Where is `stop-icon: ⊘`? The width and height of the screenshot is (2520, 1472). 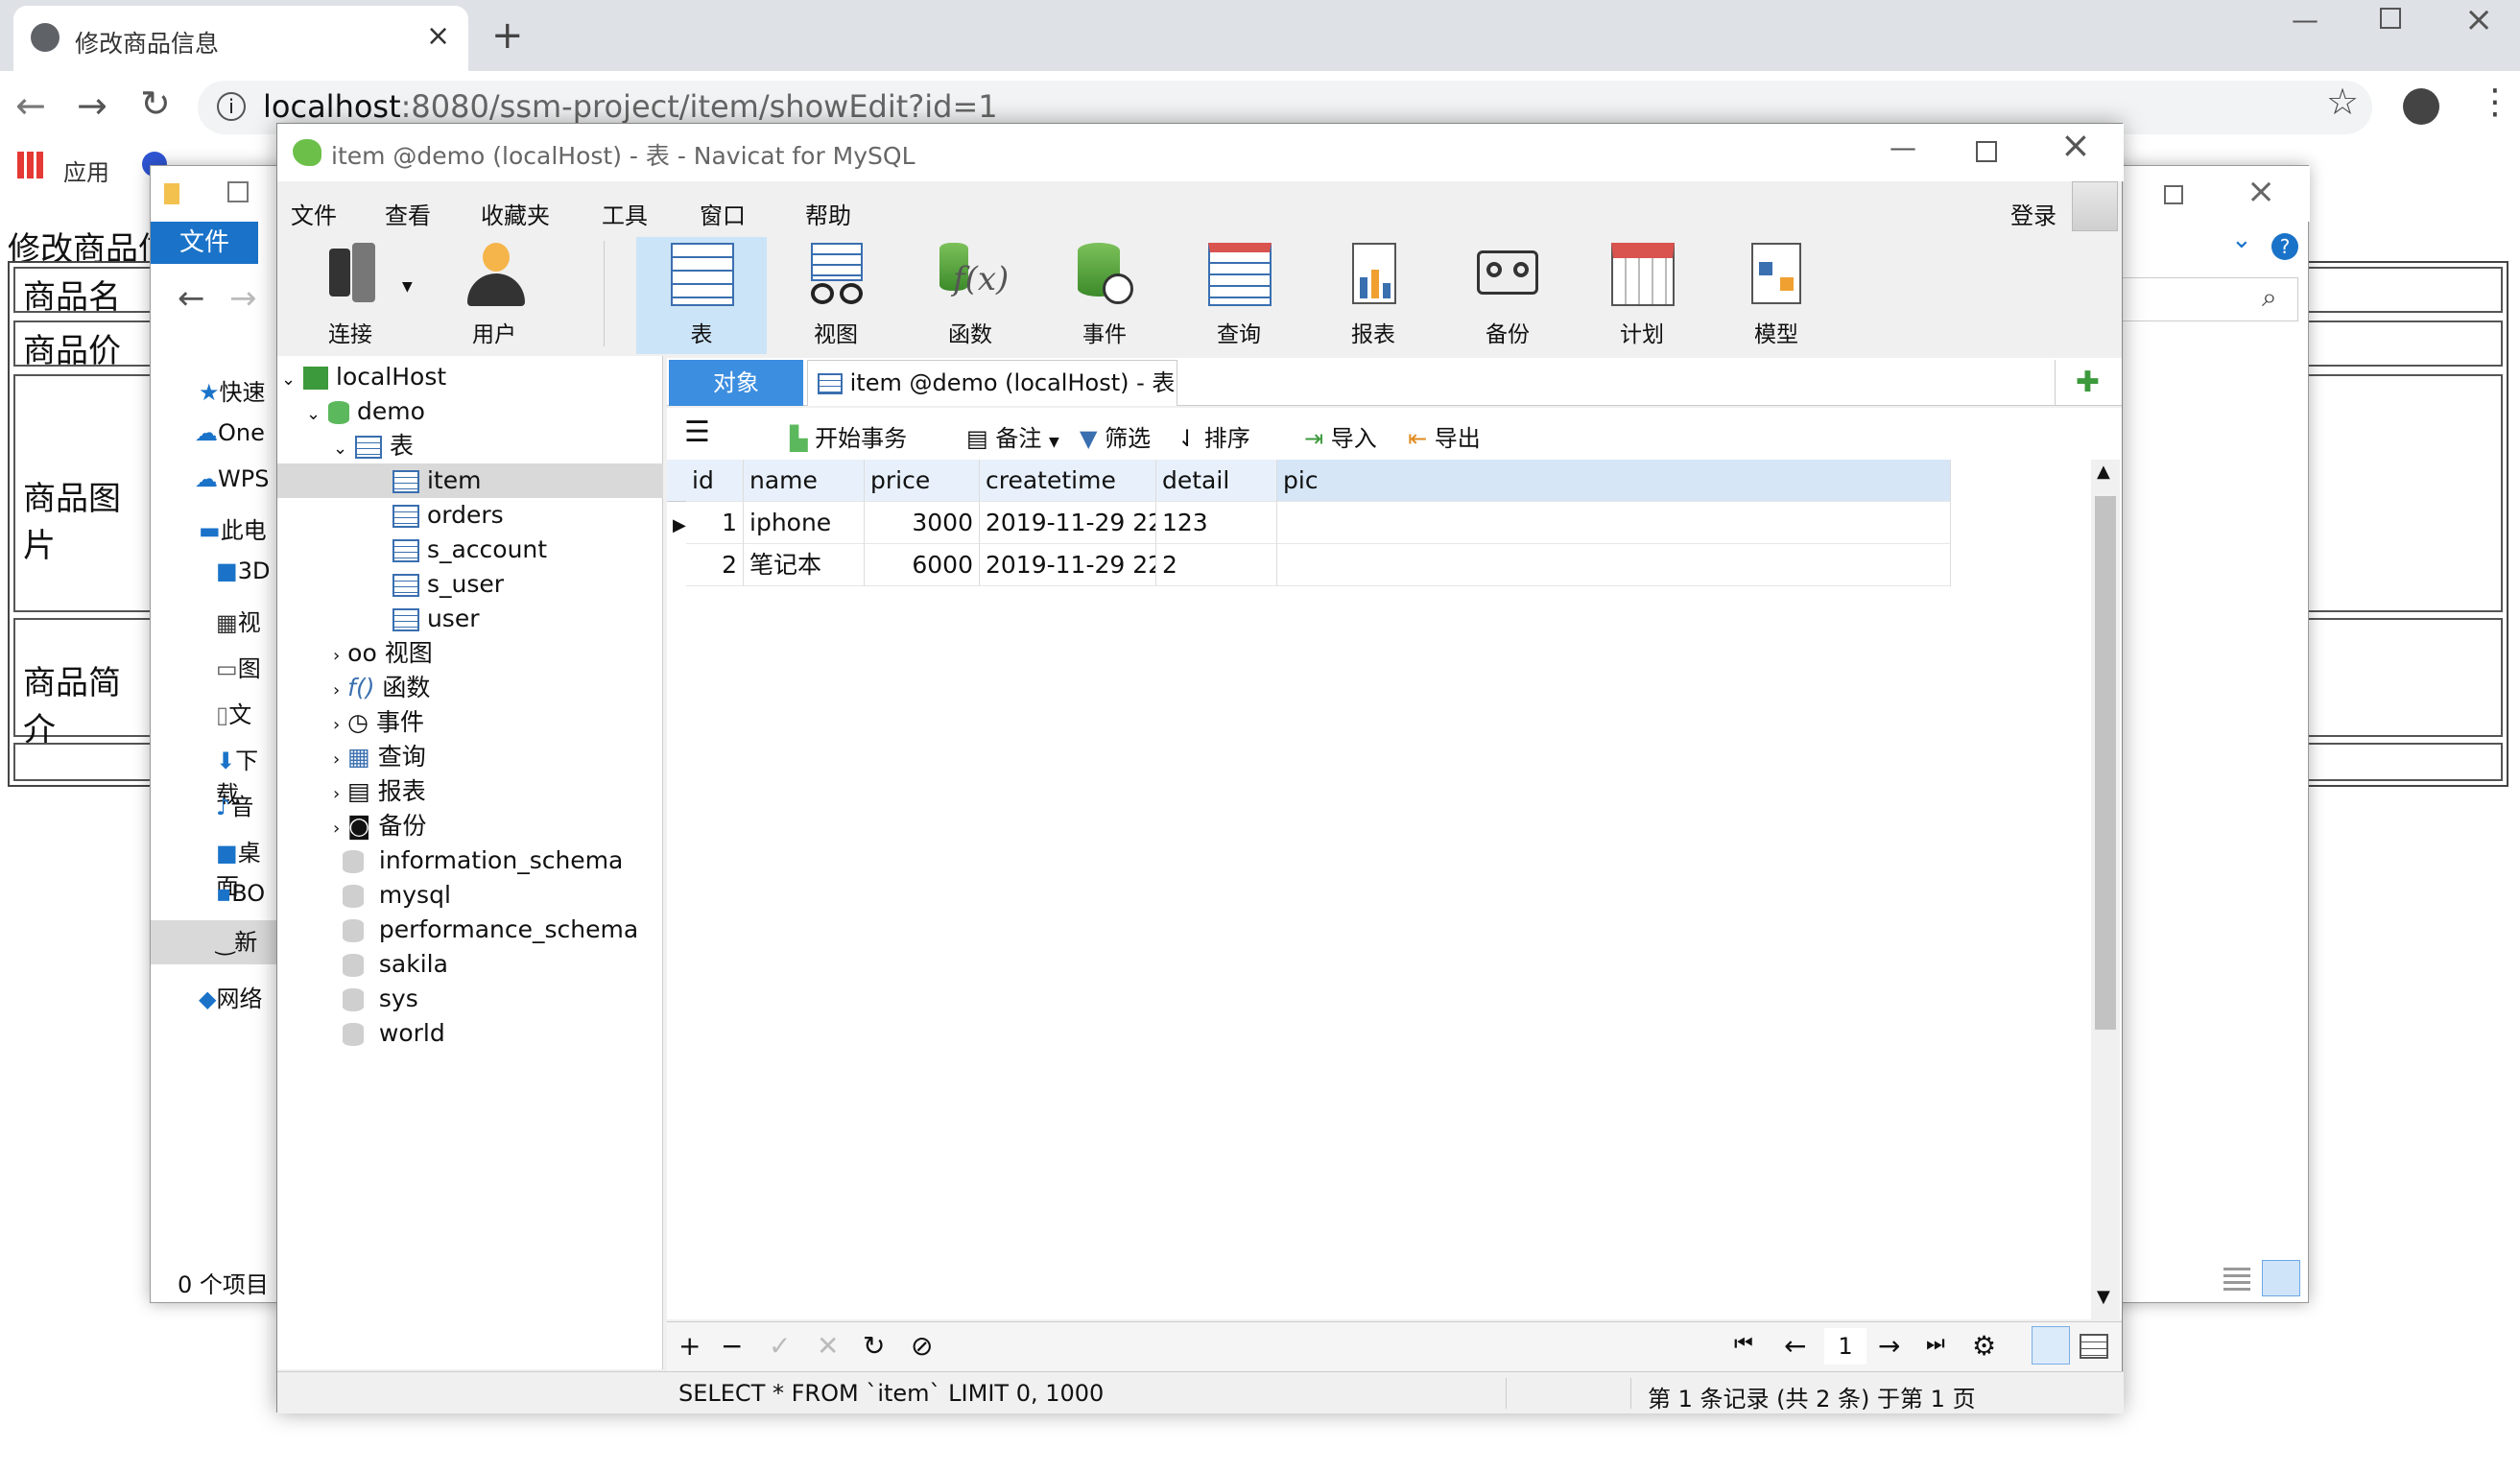
stop-icon: ⊘ is located at coordinates (922, 1346).